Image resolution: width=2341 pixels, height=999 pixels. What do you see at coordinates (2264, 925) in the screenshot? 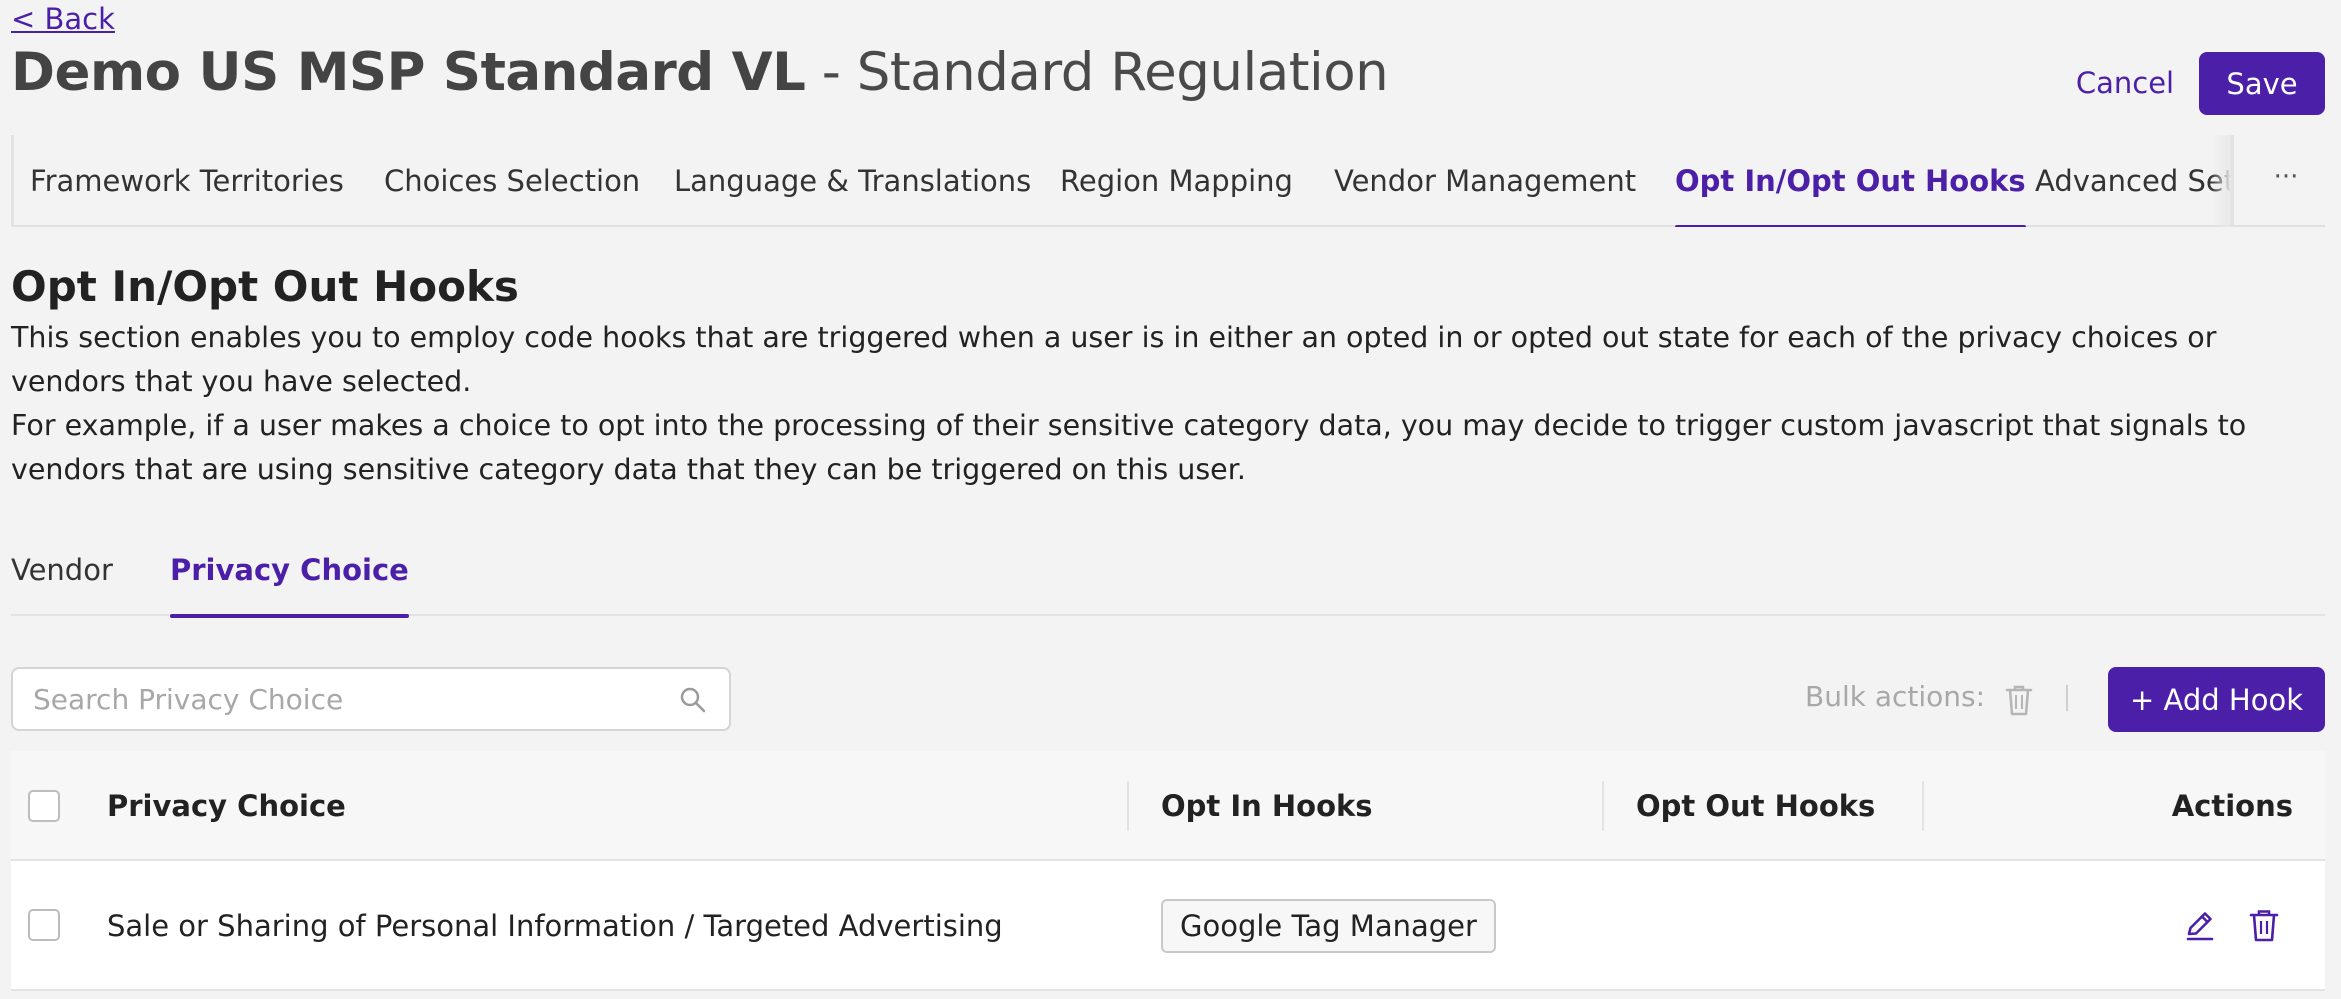
I see `delete-trash-icon` at bounding box center [2264, 925].